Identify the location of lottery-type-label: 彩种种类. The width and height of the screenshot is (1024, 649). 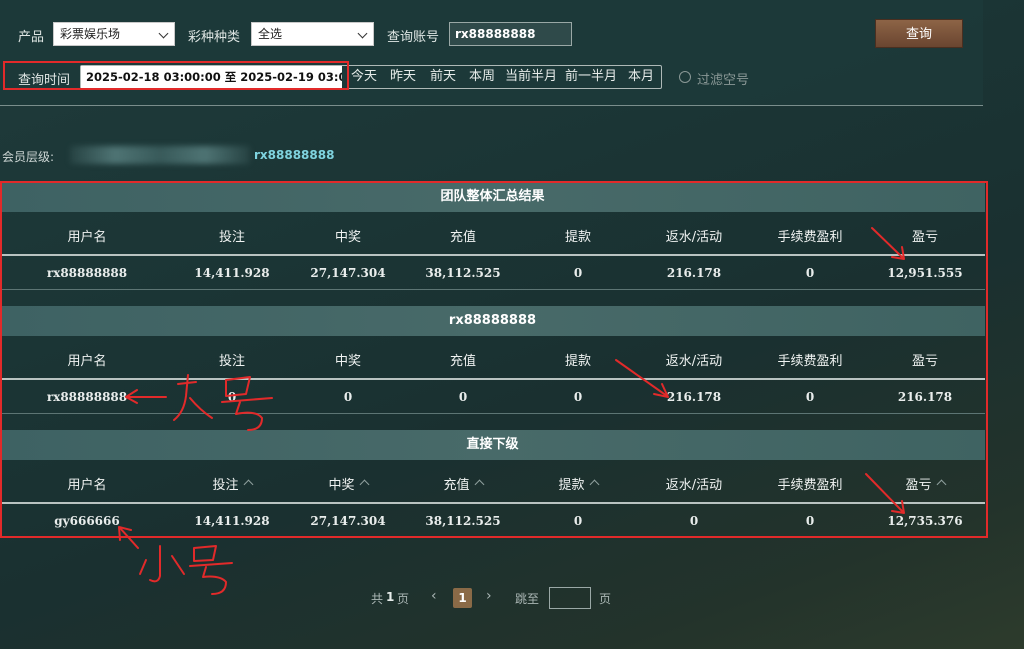
(214, 37).